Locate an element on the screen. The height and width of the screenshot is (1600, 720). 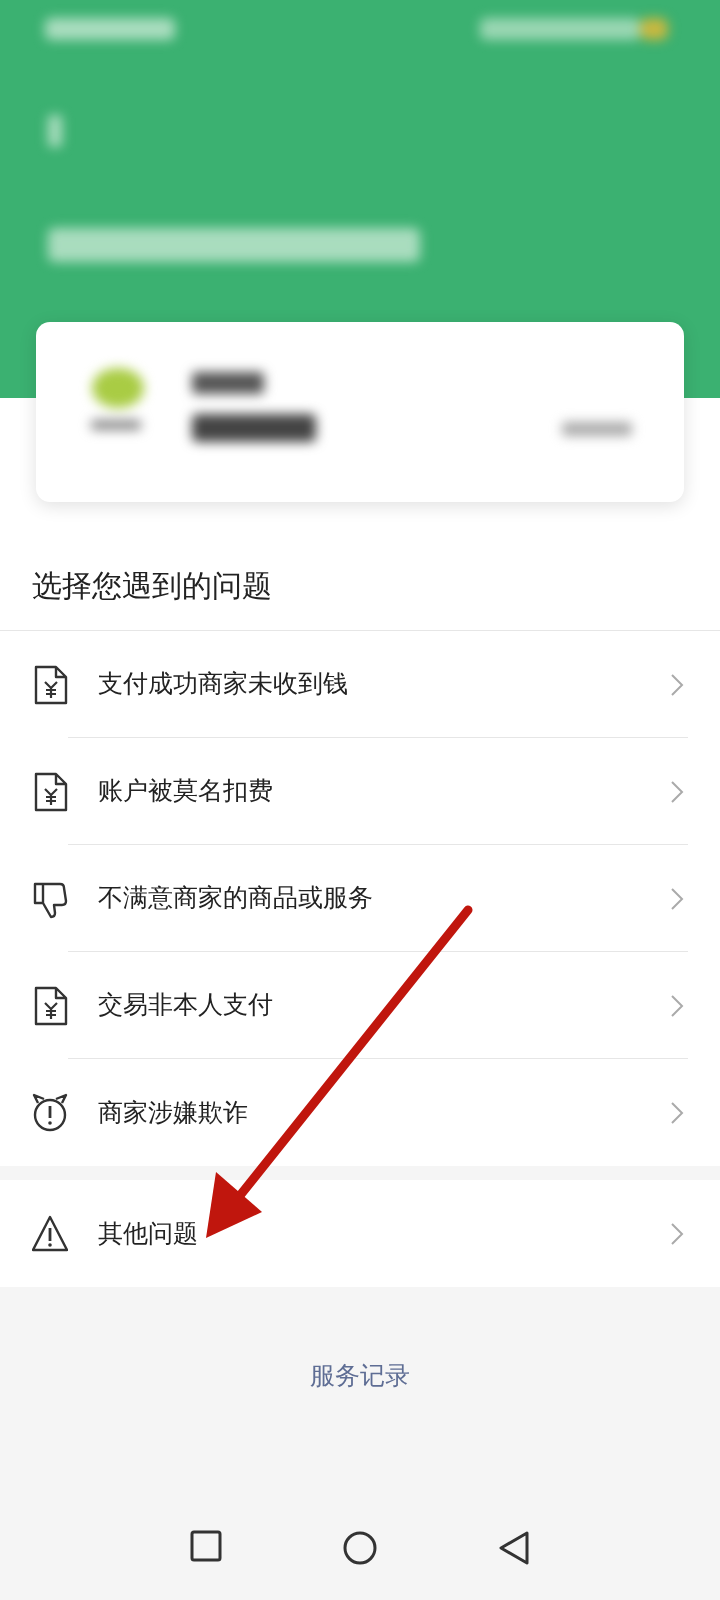
problem-item: 其他问题 is located at coordinates (360, 1233).